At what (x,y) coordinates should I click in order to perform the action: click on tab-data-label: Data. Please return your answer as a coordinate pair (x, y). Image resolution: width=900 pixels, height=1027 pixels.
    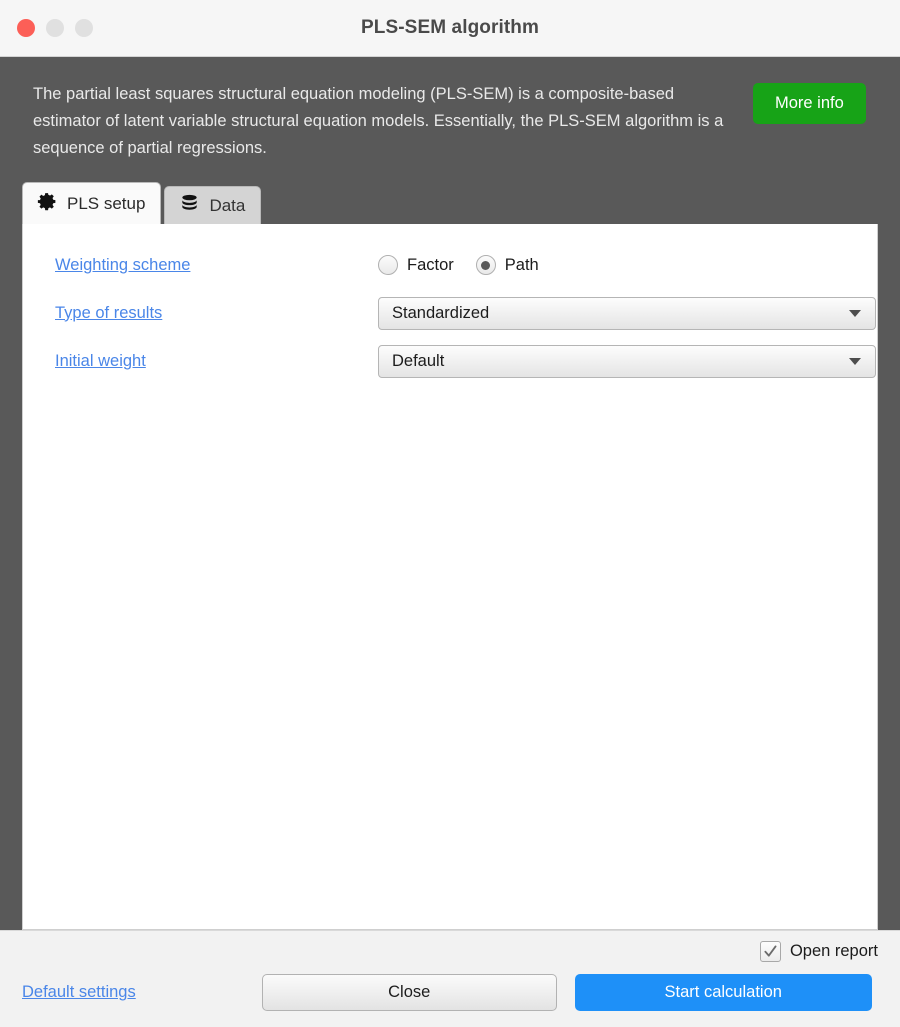
    Looking at the image, I should click on (227, 205).